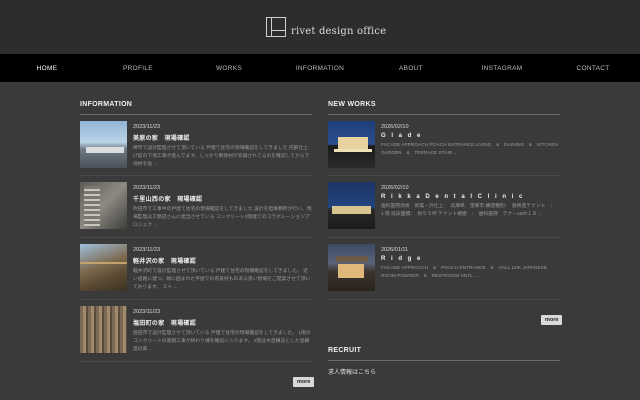  What do you see at coordinates (222, 322) in the screenshot?
I see `info-title: 塩田町の家 現場確認` at bounding box center [222, 322].